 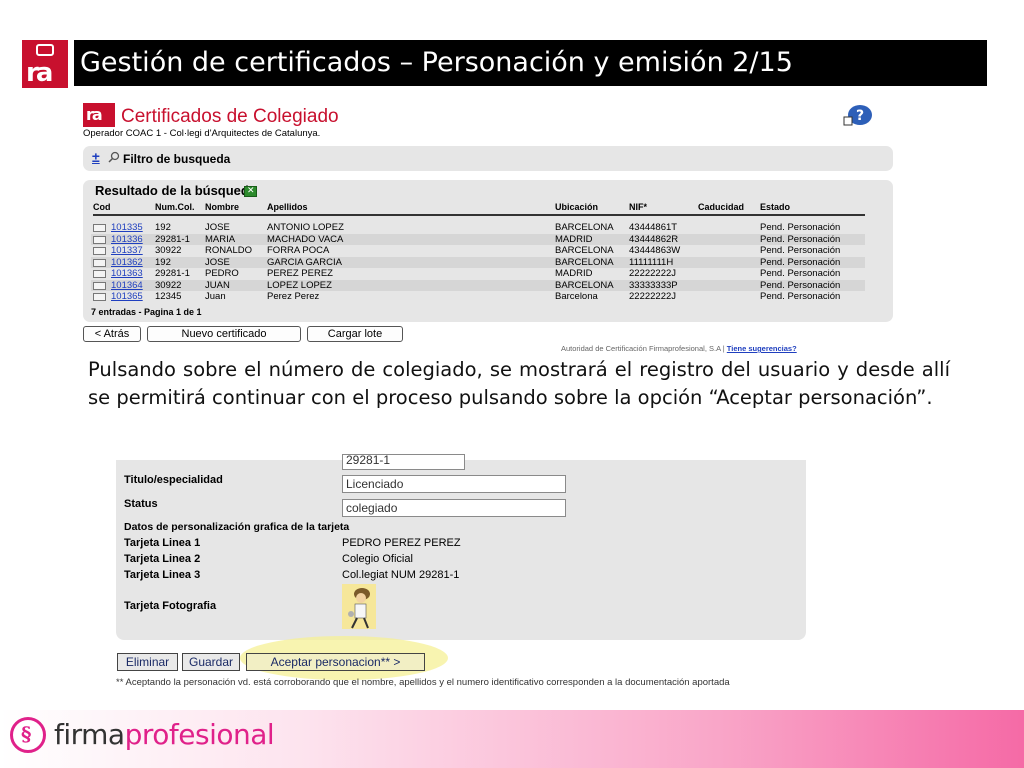 What do you see at coordinates (175, 207) in the screenshot?
I see `col-header: Num.Col.` at bounding box center [175, 207].